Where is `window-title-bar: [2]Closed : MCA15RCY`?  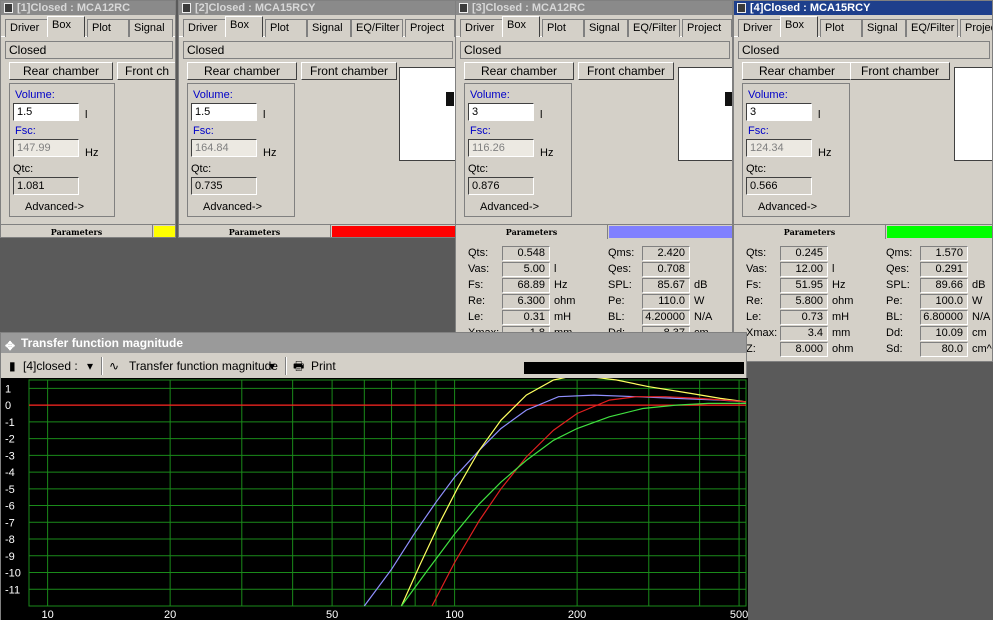
window-title-bar: [2]Closed : MCA15RCY is located at coordinates (317, 8).